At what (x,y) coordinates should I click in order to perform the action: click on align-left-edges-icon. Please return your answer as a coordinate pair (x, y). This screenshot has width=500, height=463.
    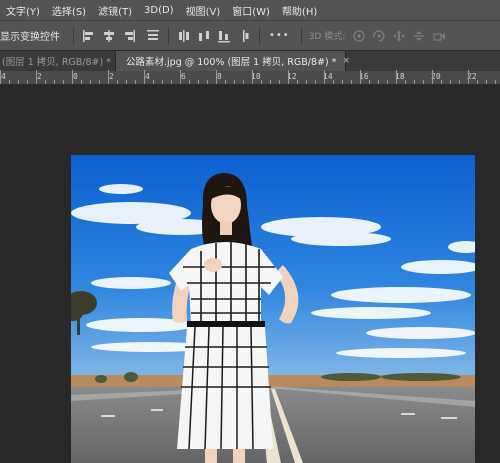
    Looking at the image, I should click on (89, 36).